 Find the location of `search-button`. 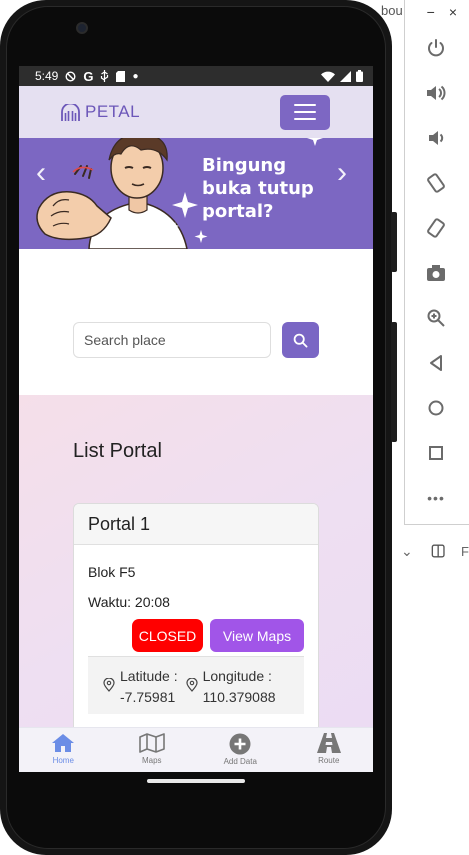

search-button is located at coordinates (300, 340).